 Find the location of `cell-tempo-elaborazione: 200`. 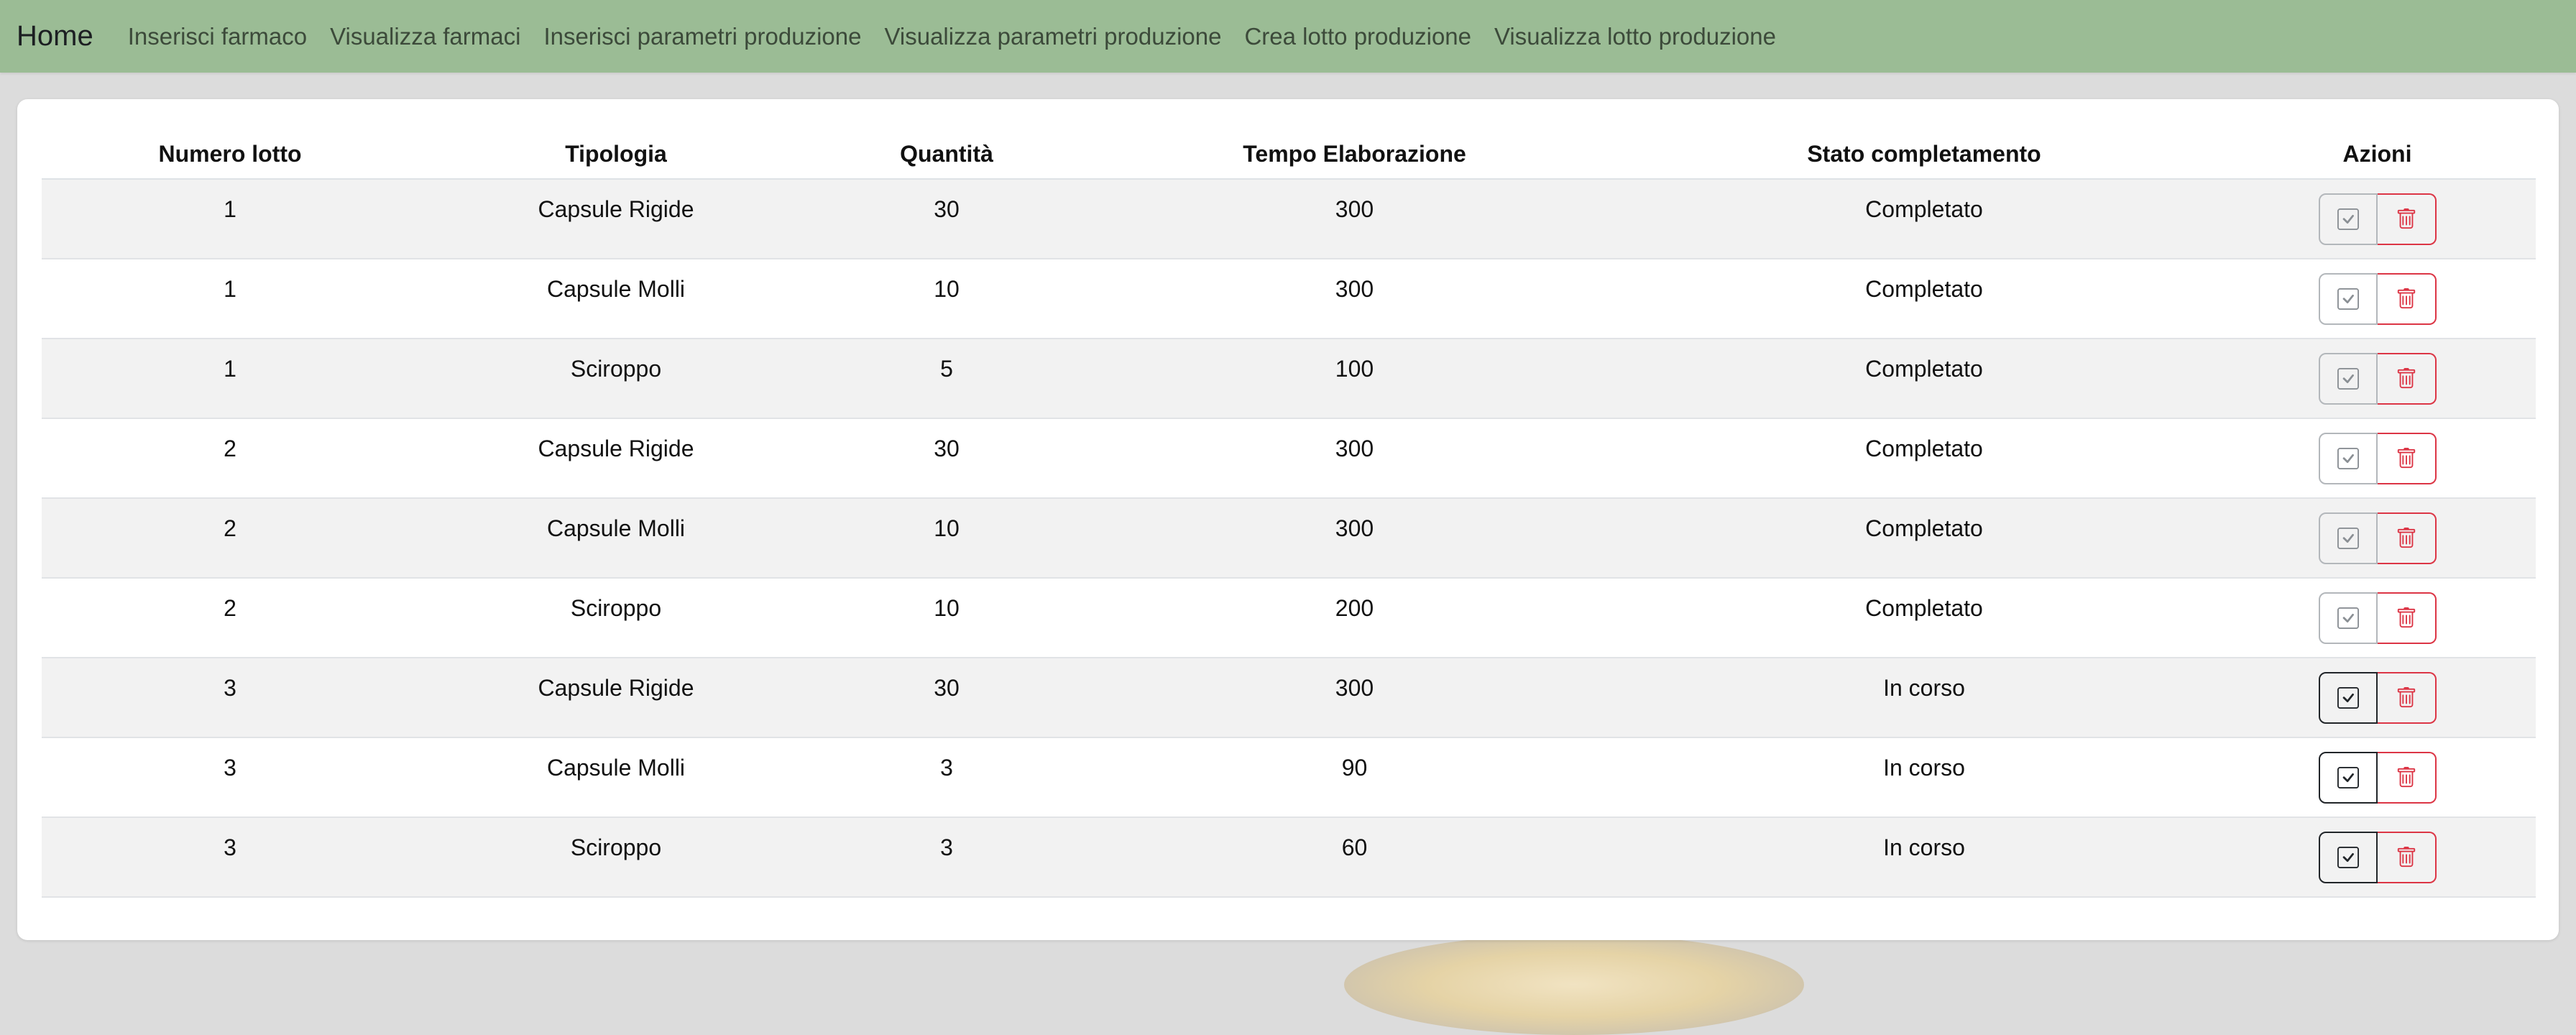

cell-tempo-elaborazione: 200 is located at coordinates (1354, 618).